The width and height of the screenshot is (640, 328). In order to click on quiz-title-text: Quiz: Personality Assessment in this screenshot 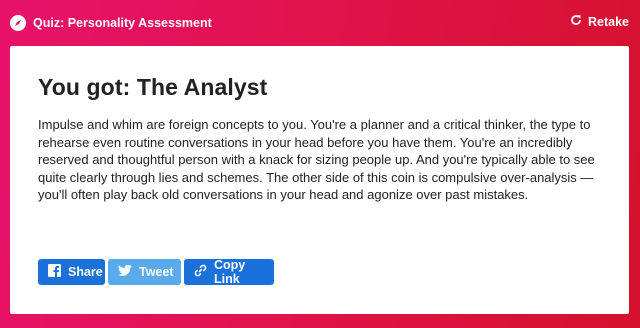, I will do `click(122, 23)`.